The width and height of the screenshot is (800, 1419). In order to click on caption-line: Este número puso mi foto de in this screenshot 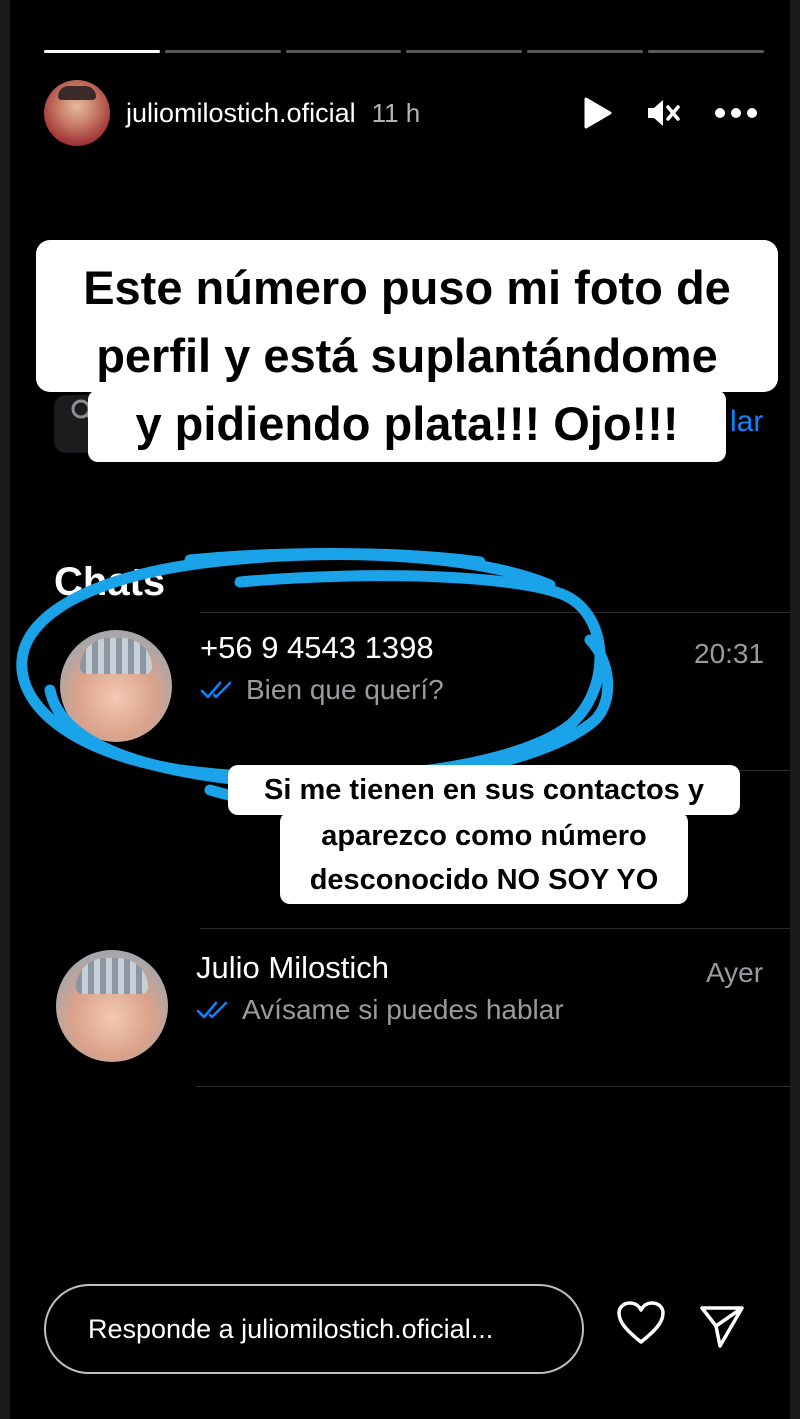, I will do `click(407, 287)`.